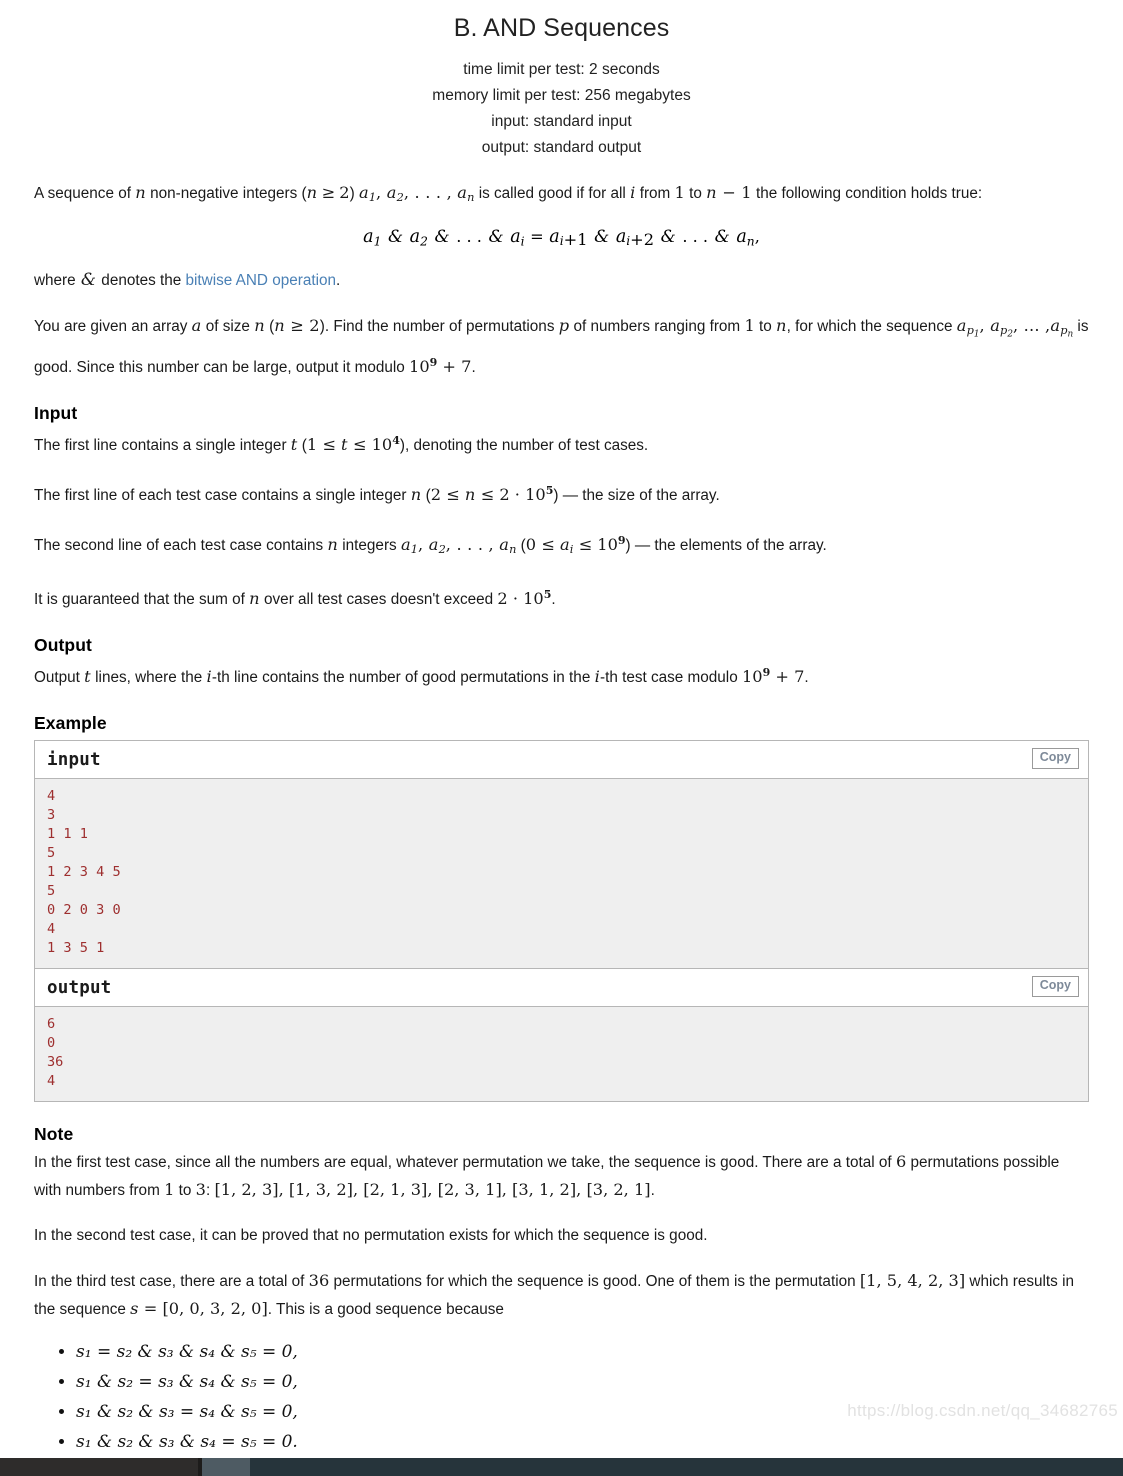 This screenshot has height=1476, width=1123. I want to click on text-run: The first line contains a single integer, so click(162, 445).